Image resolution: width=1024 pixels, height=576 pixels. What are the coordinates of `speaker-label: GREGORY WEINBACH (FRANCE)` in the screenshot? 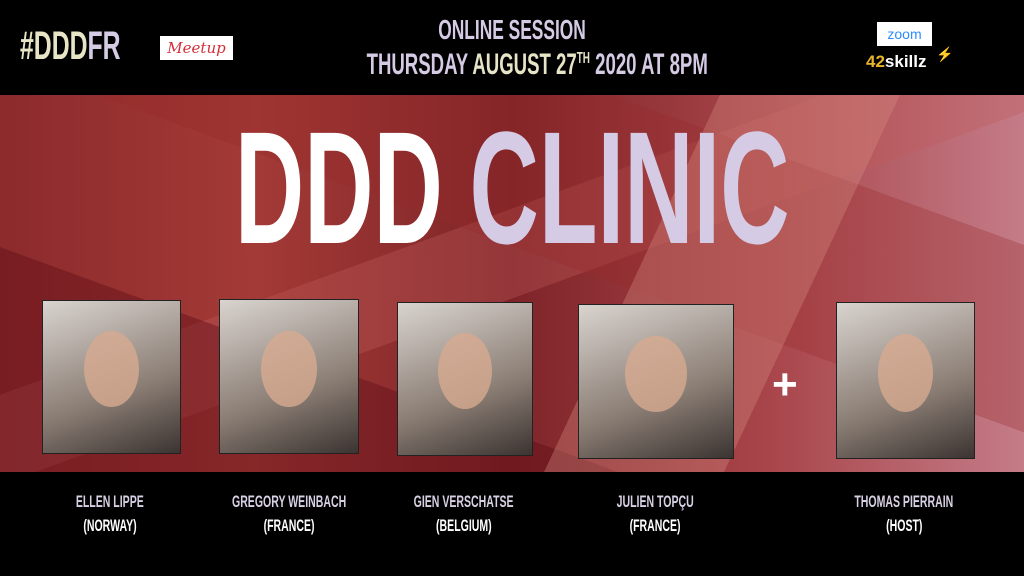 It's located at (289, 513).